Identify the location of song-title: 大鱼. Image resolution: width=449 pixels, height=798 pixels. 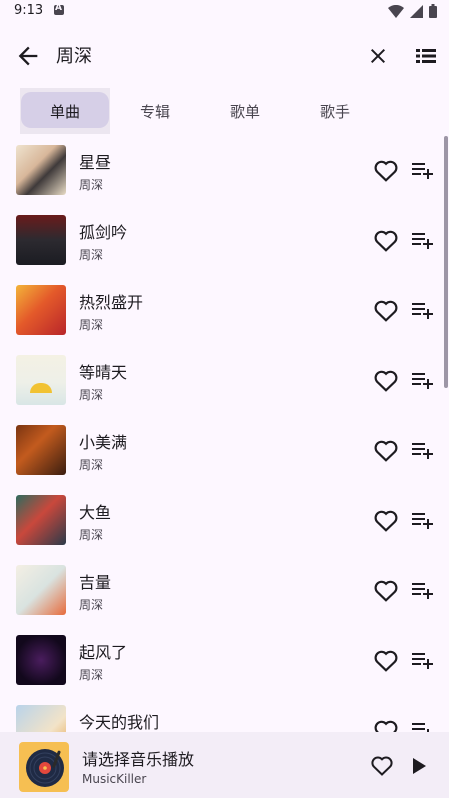
(95, 512).